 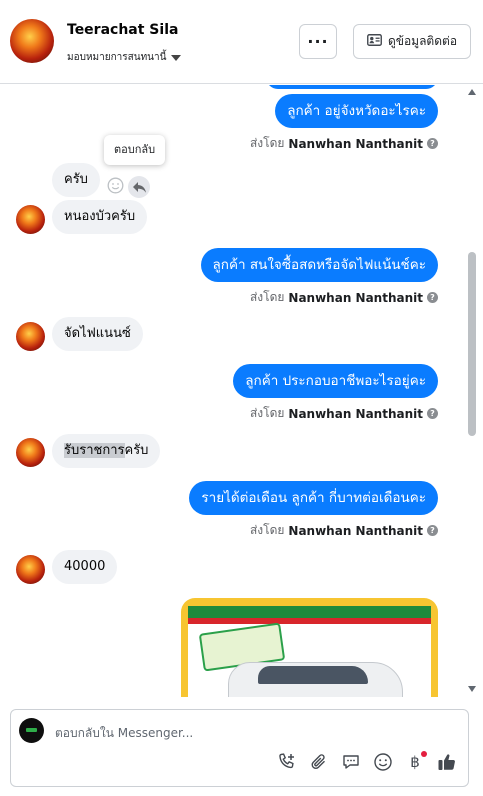 I want to click on message-bubble-out: ลูกค้า ประกอบอาชีพอะไรอยู่คะ, so click(x=335, y=381).